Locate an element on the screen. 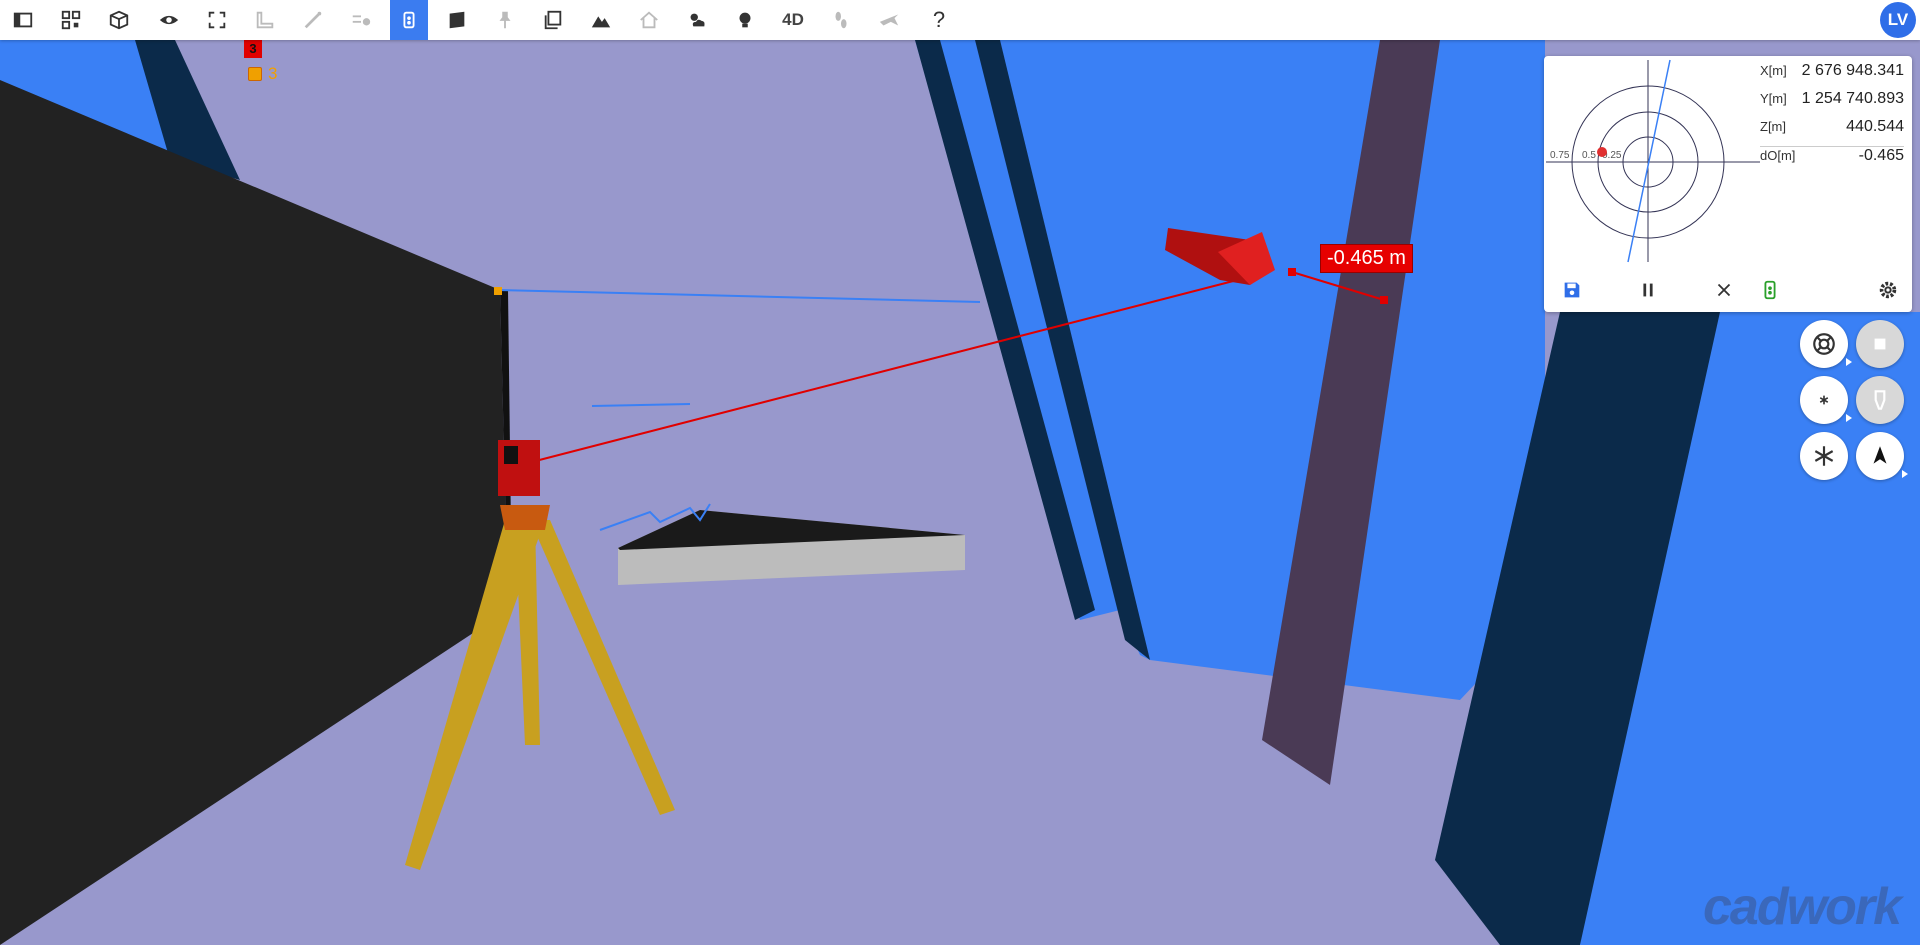 This screenshot has width=1920, height=945. pause-icon is located at coordinates (1648, 290).